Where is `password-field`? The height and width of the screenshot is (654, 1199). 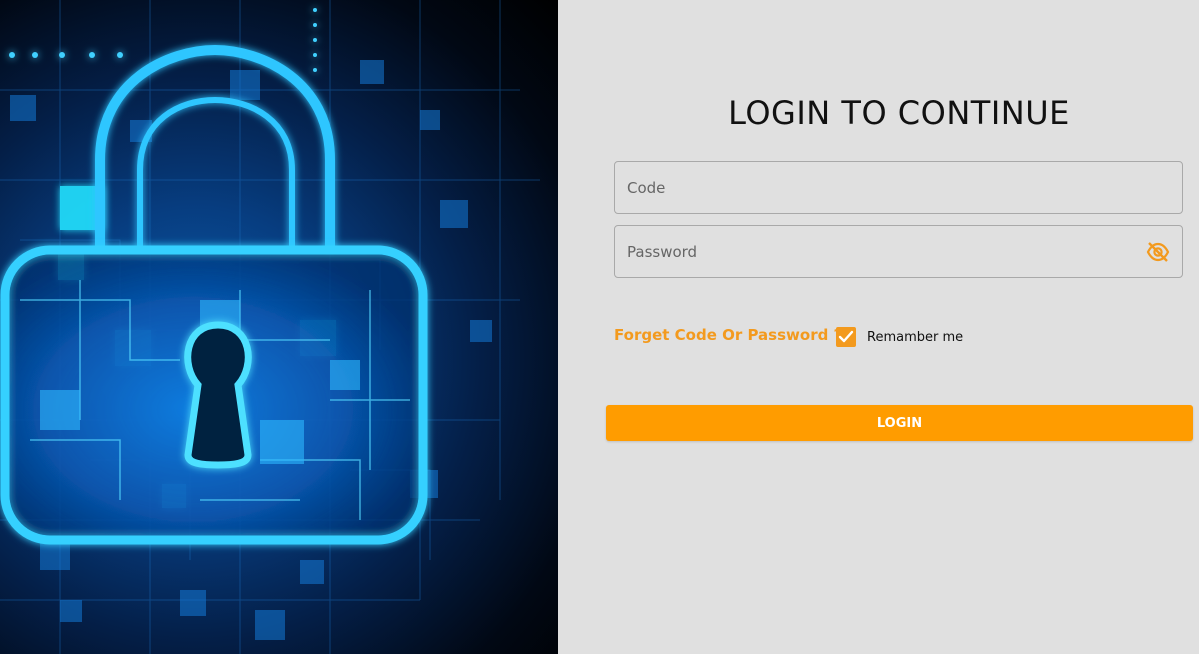 password-field is located at coordinates (898, 251).